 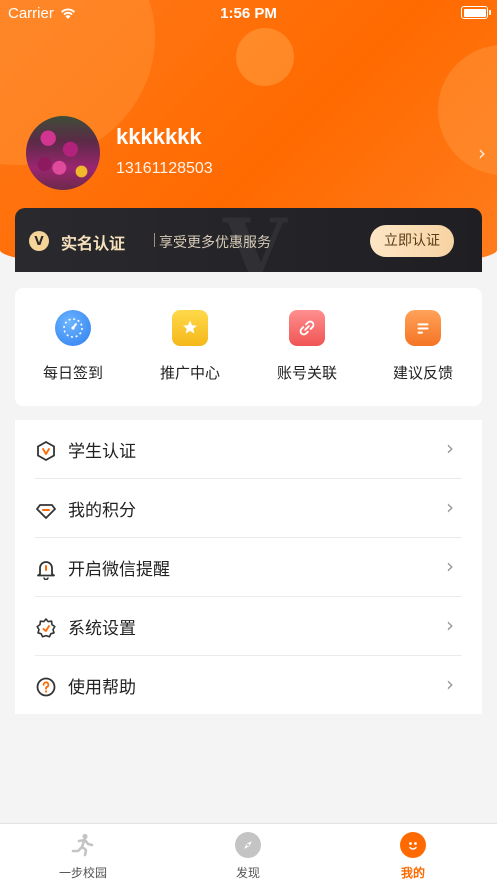 What do you see at coordinates (63, 153) in the screenshot?
I see `avatar` at bounding box center [63, 153].